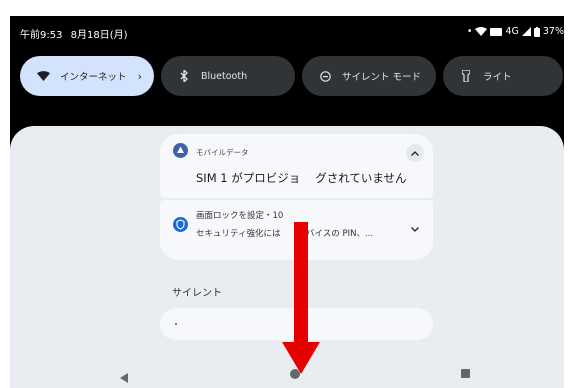 The image size is (575, 388). I want to click on battery-percent: 37%, so click(553, 31).